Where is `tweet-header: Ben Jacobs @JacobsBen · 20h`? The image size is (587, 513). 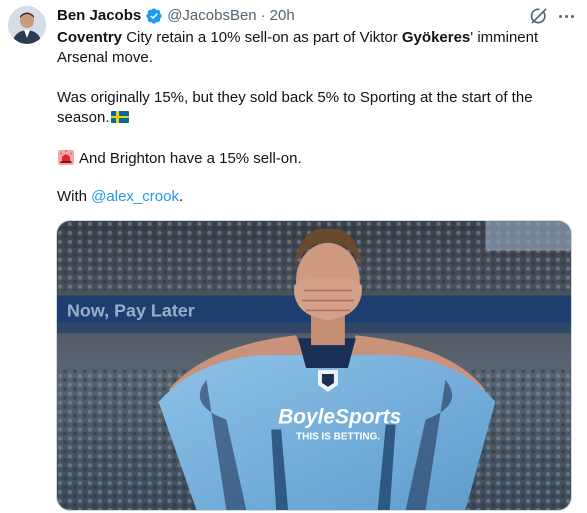
tweet-header: Ben Jacobs @JacobsBen · 20h is located at coordinates (176, 16).